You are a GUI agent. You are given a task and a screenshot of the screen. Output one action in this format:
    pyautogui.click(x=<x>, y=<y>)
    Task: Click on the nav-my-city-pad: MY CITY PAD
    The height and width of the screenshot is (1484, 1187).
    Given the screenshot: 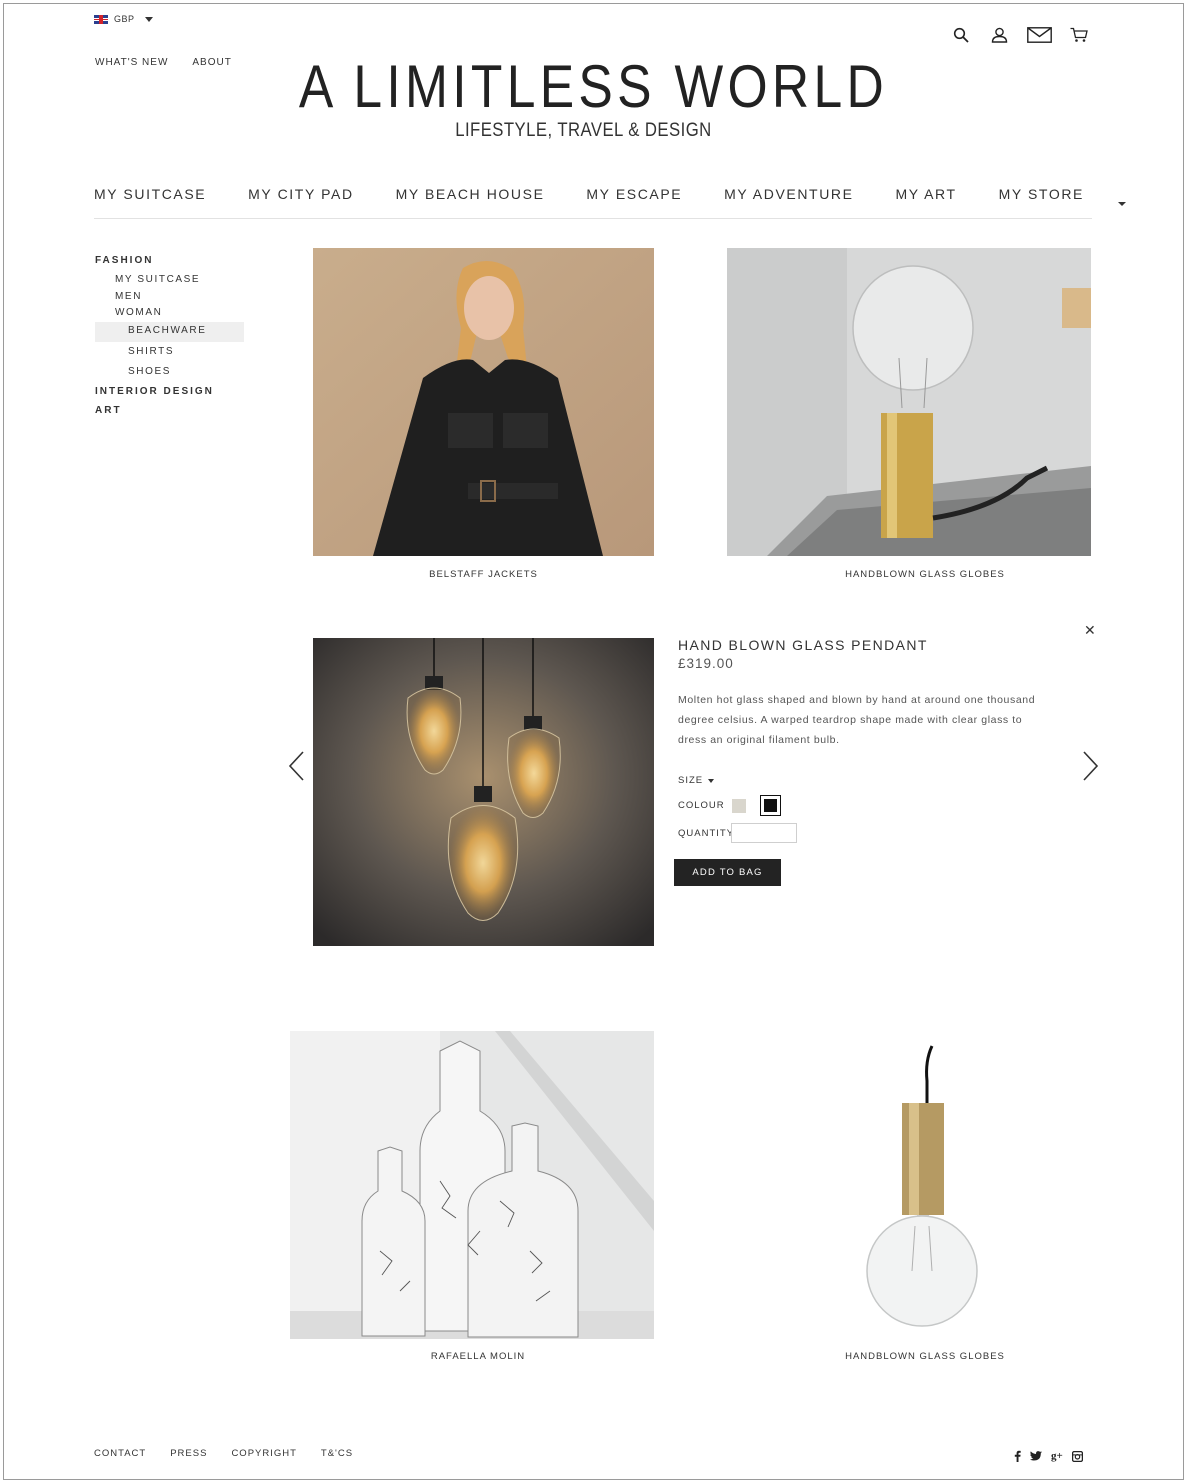 What is the action you would take?
    pyautogui.click(x=301, y=194)
    